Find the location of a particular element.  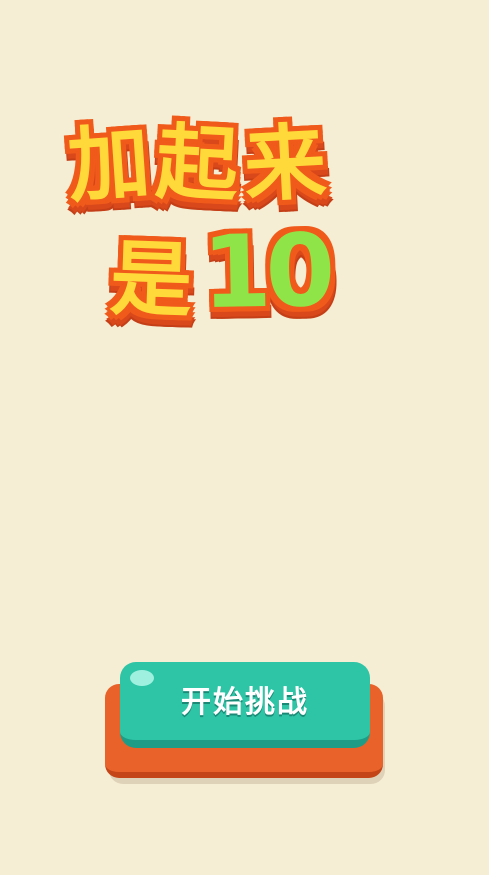

title-line-1: 加 起 来 is located at coordinates (196, 164).